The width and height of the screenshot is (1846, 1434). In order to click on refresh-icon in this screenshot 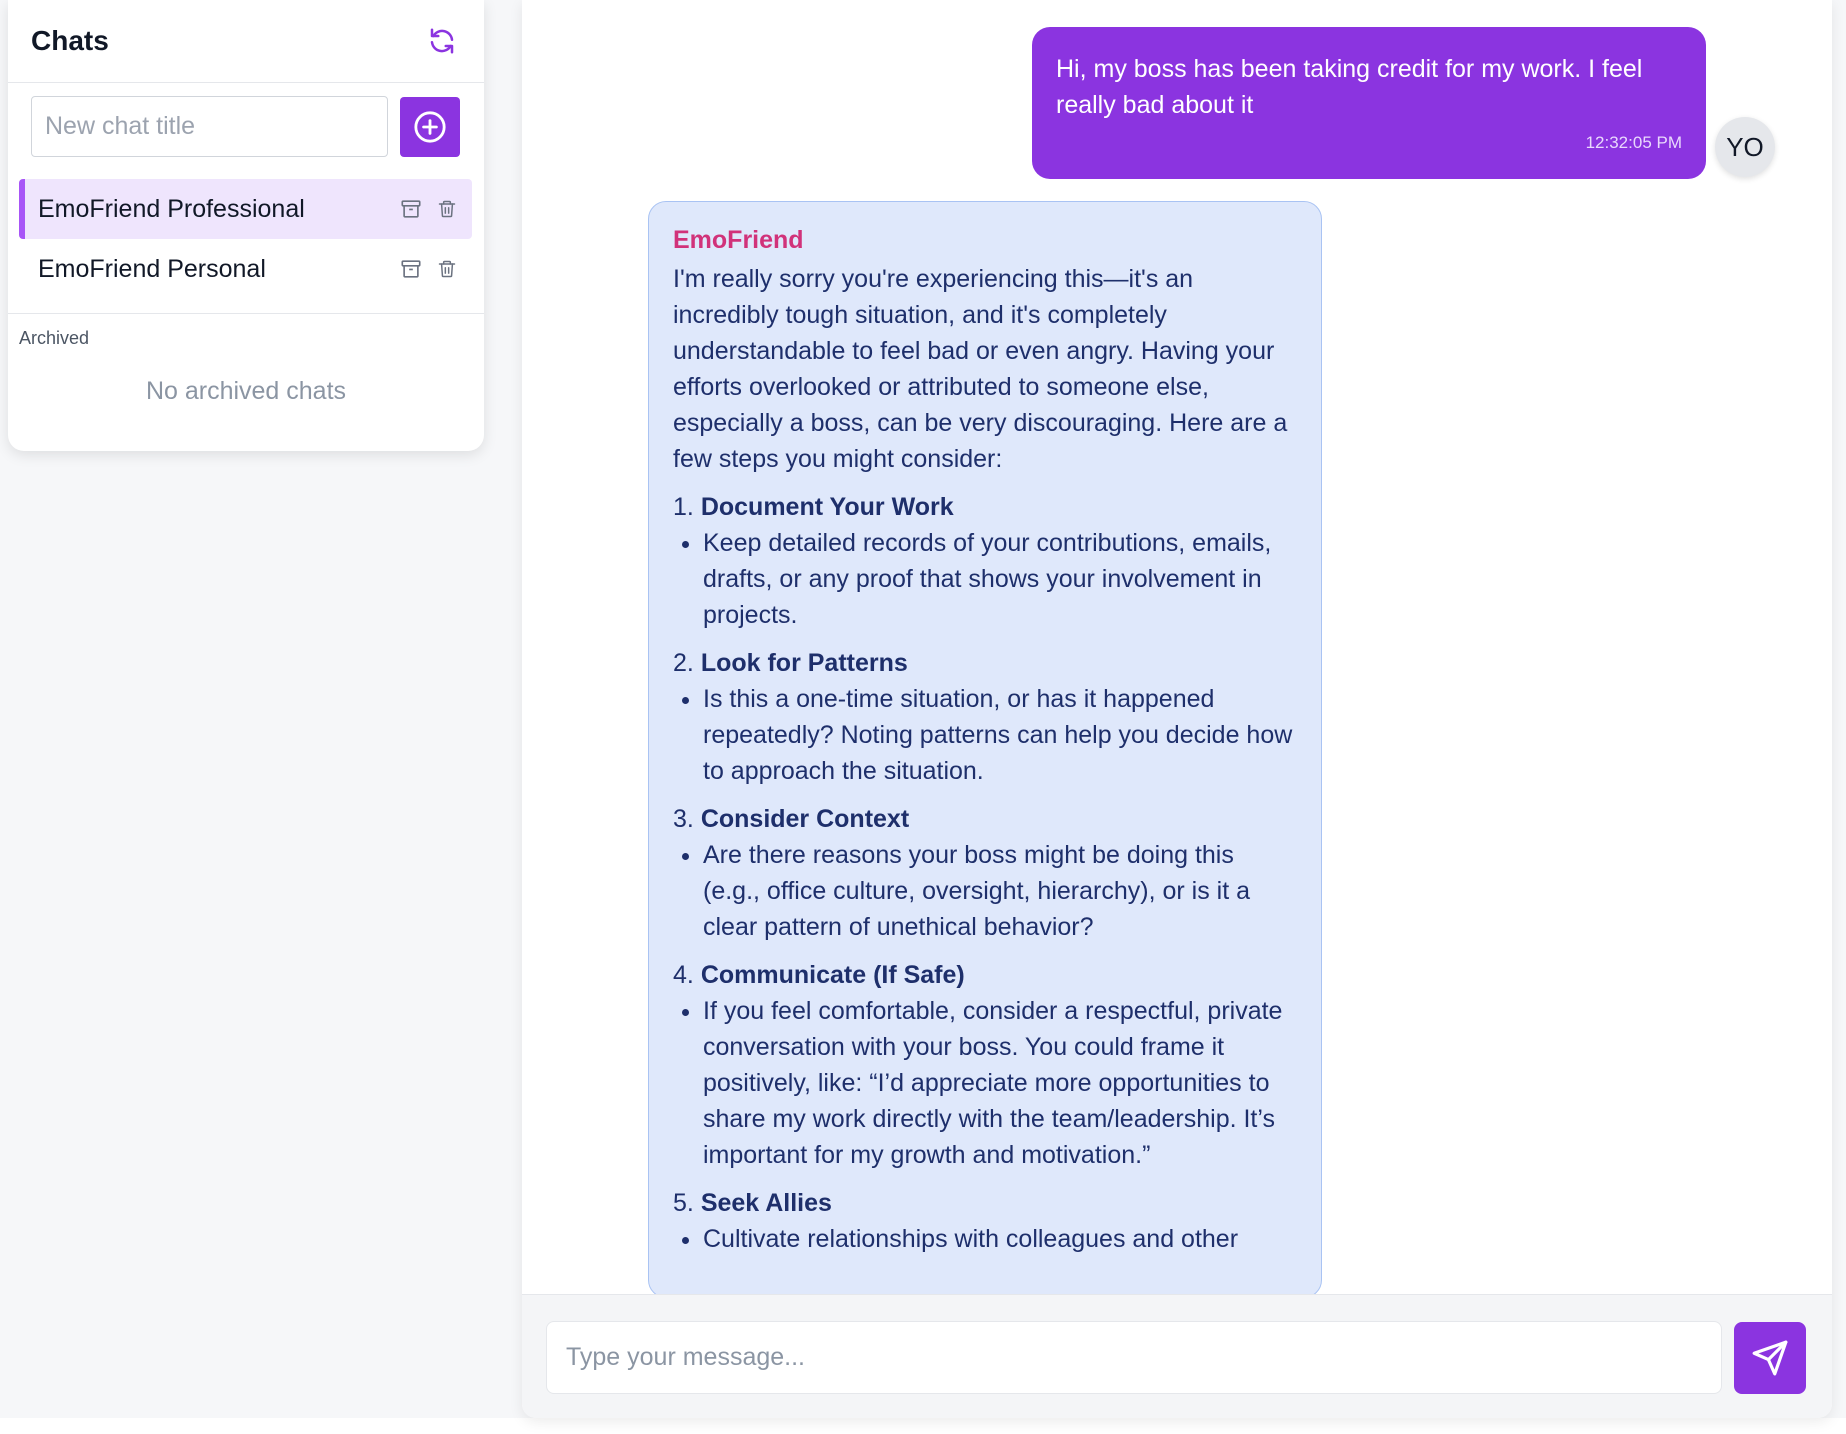, I will do `click(442, 41)`.